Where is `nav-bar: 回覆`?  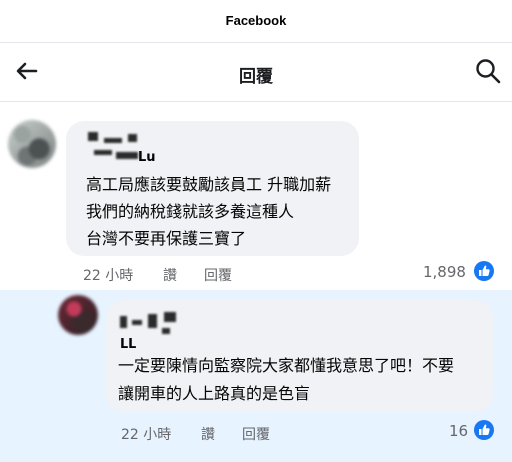
nav-bar: 回覆 is located at coordinates (256, 72).